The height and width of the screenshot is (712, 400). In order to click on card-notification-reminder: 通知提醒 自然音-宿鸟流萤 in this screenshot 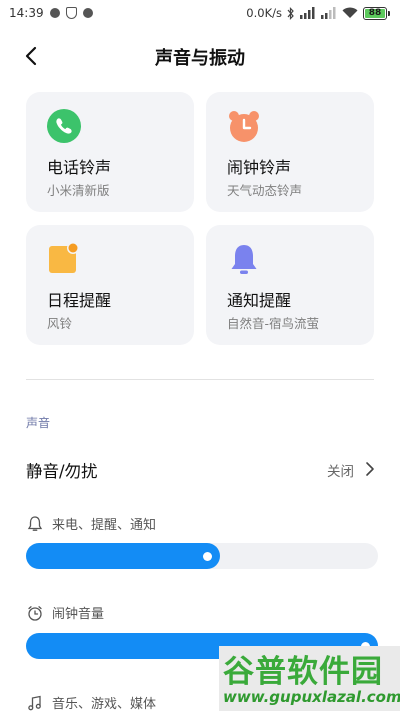, I will do `click(290, 285)`.